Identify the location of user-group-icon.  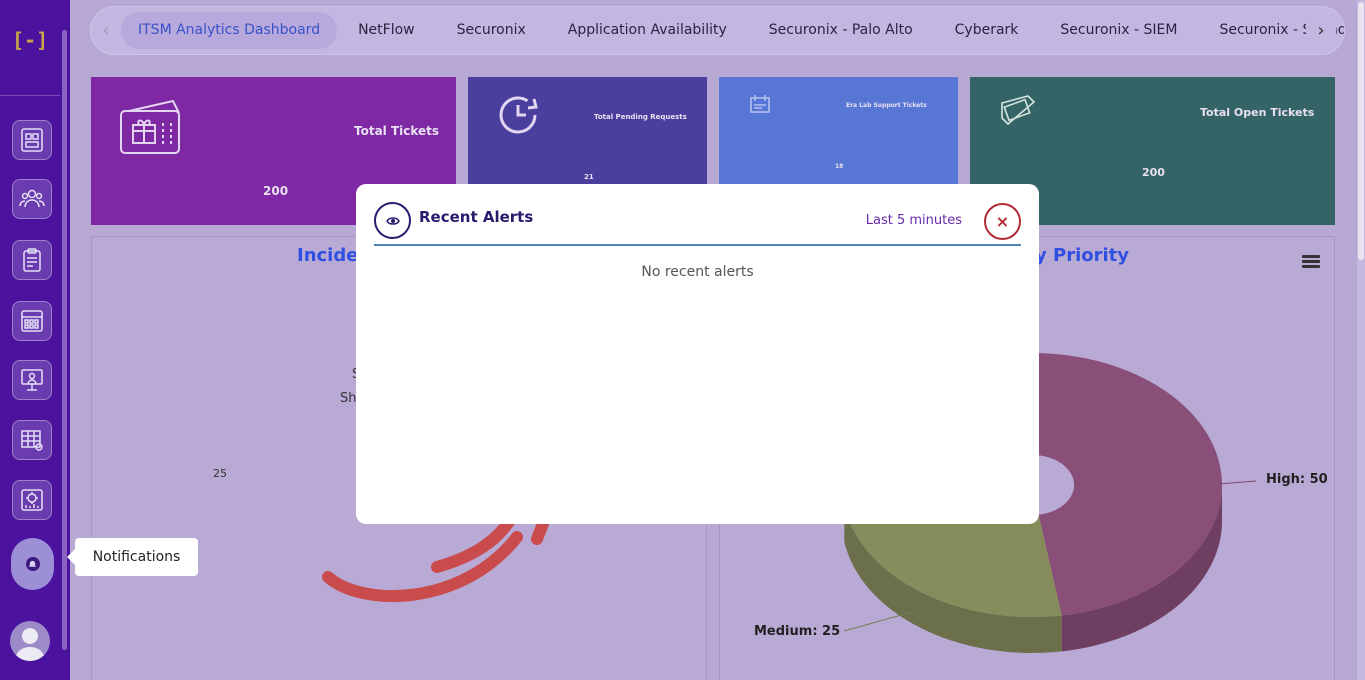
(32, 198).